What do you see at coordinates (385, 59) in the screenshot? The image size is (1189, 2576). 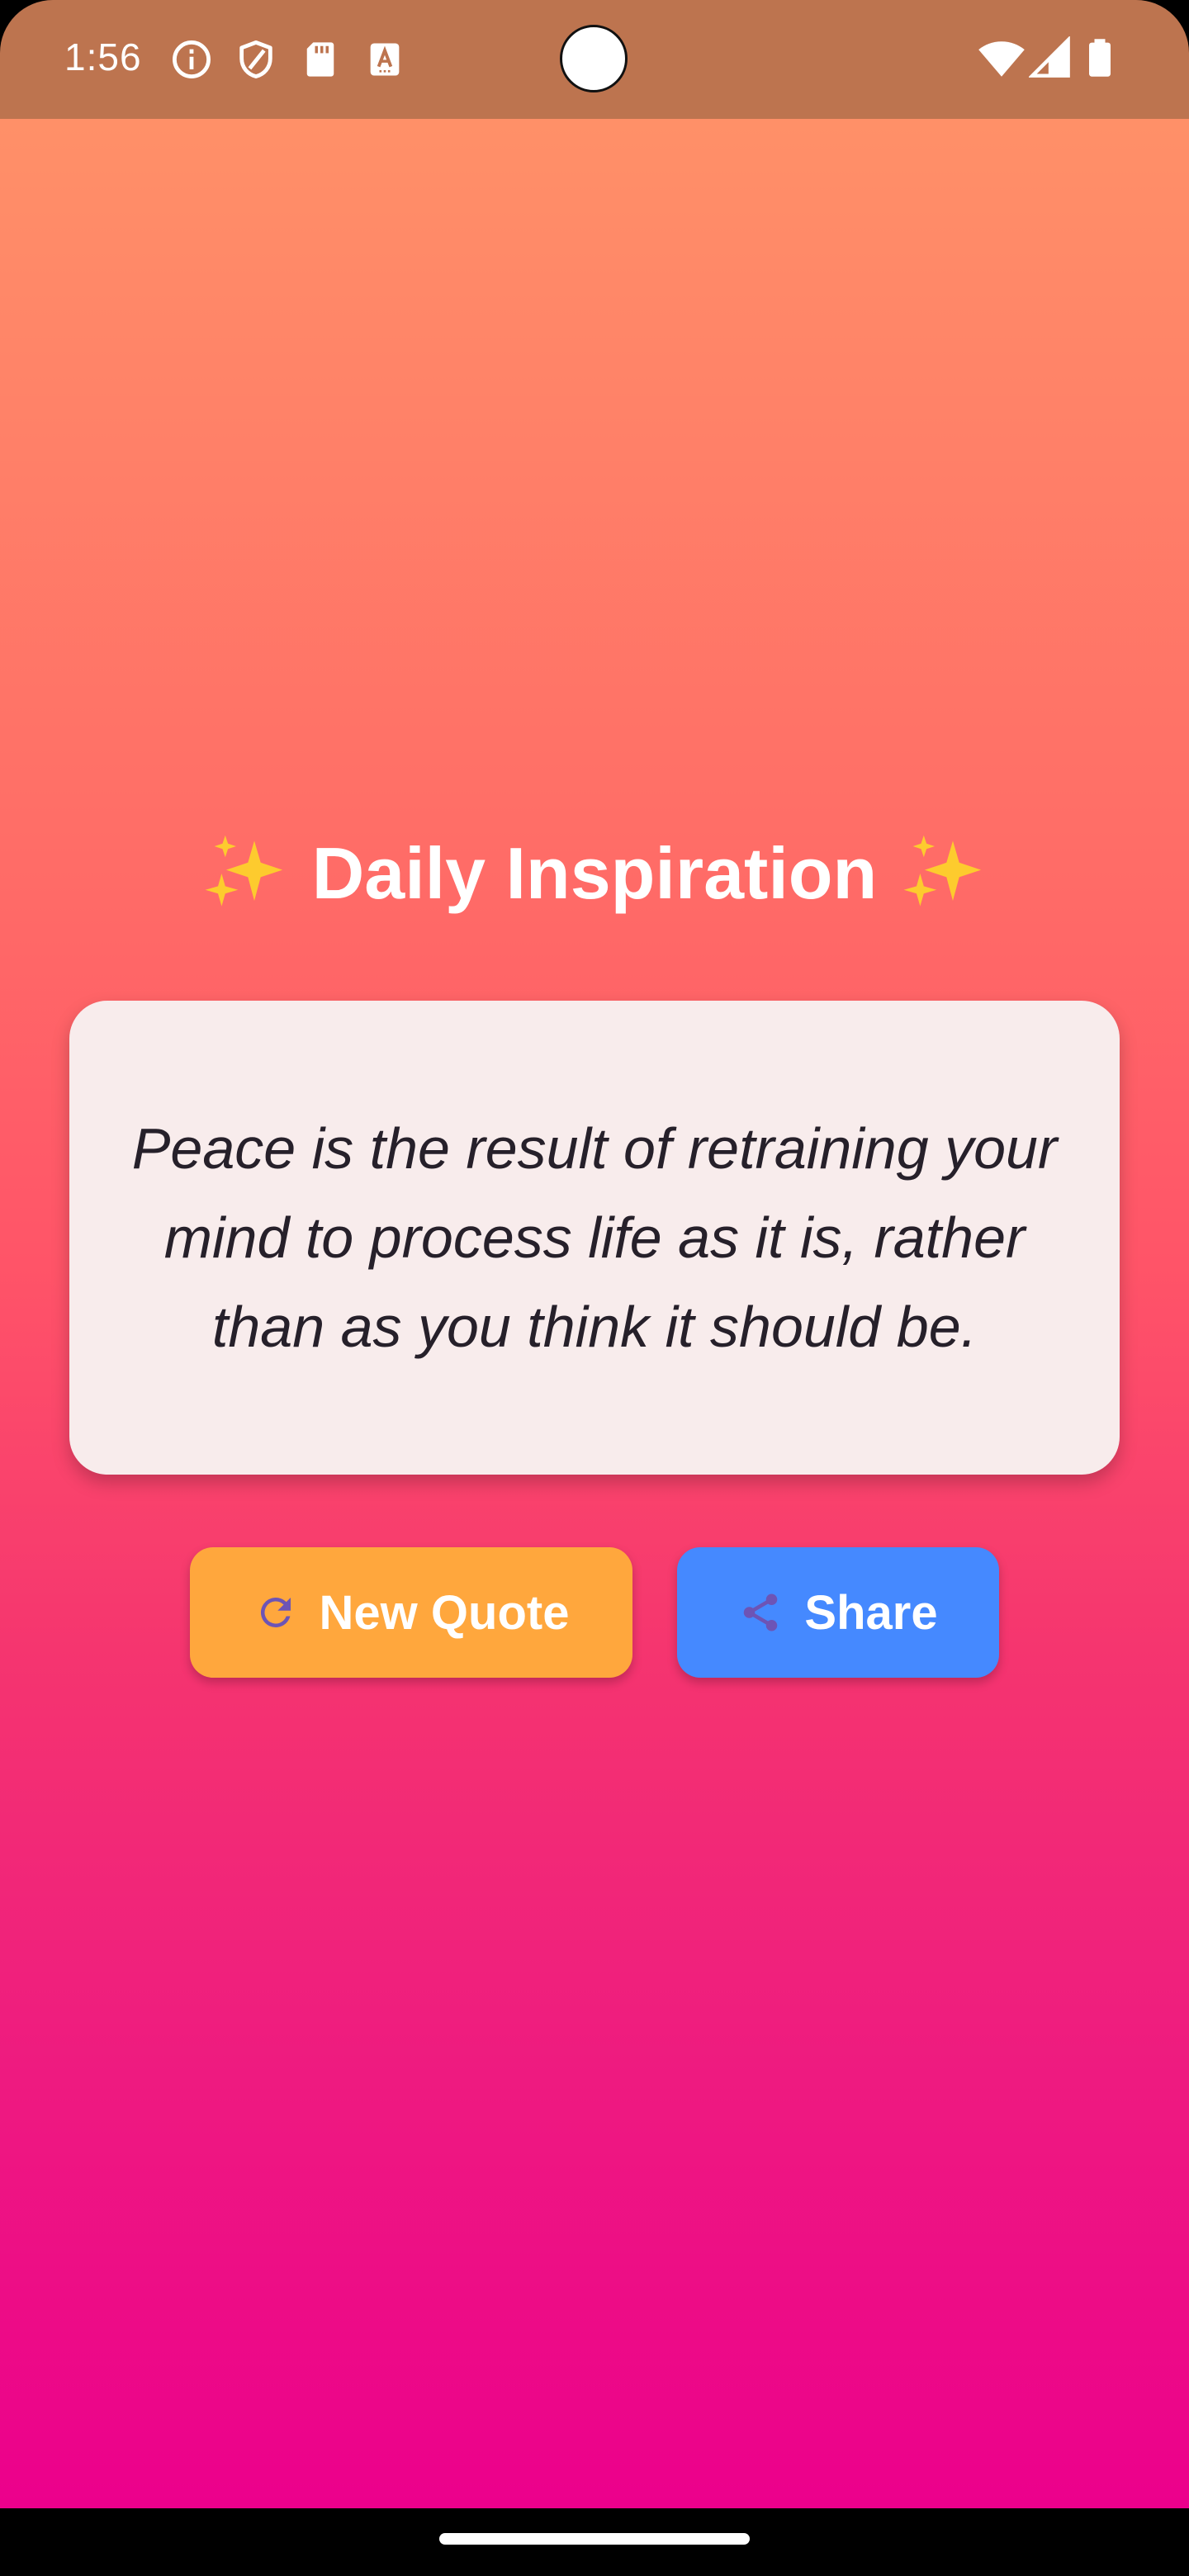 I see `font-icon` at bounding box center [385, 59].